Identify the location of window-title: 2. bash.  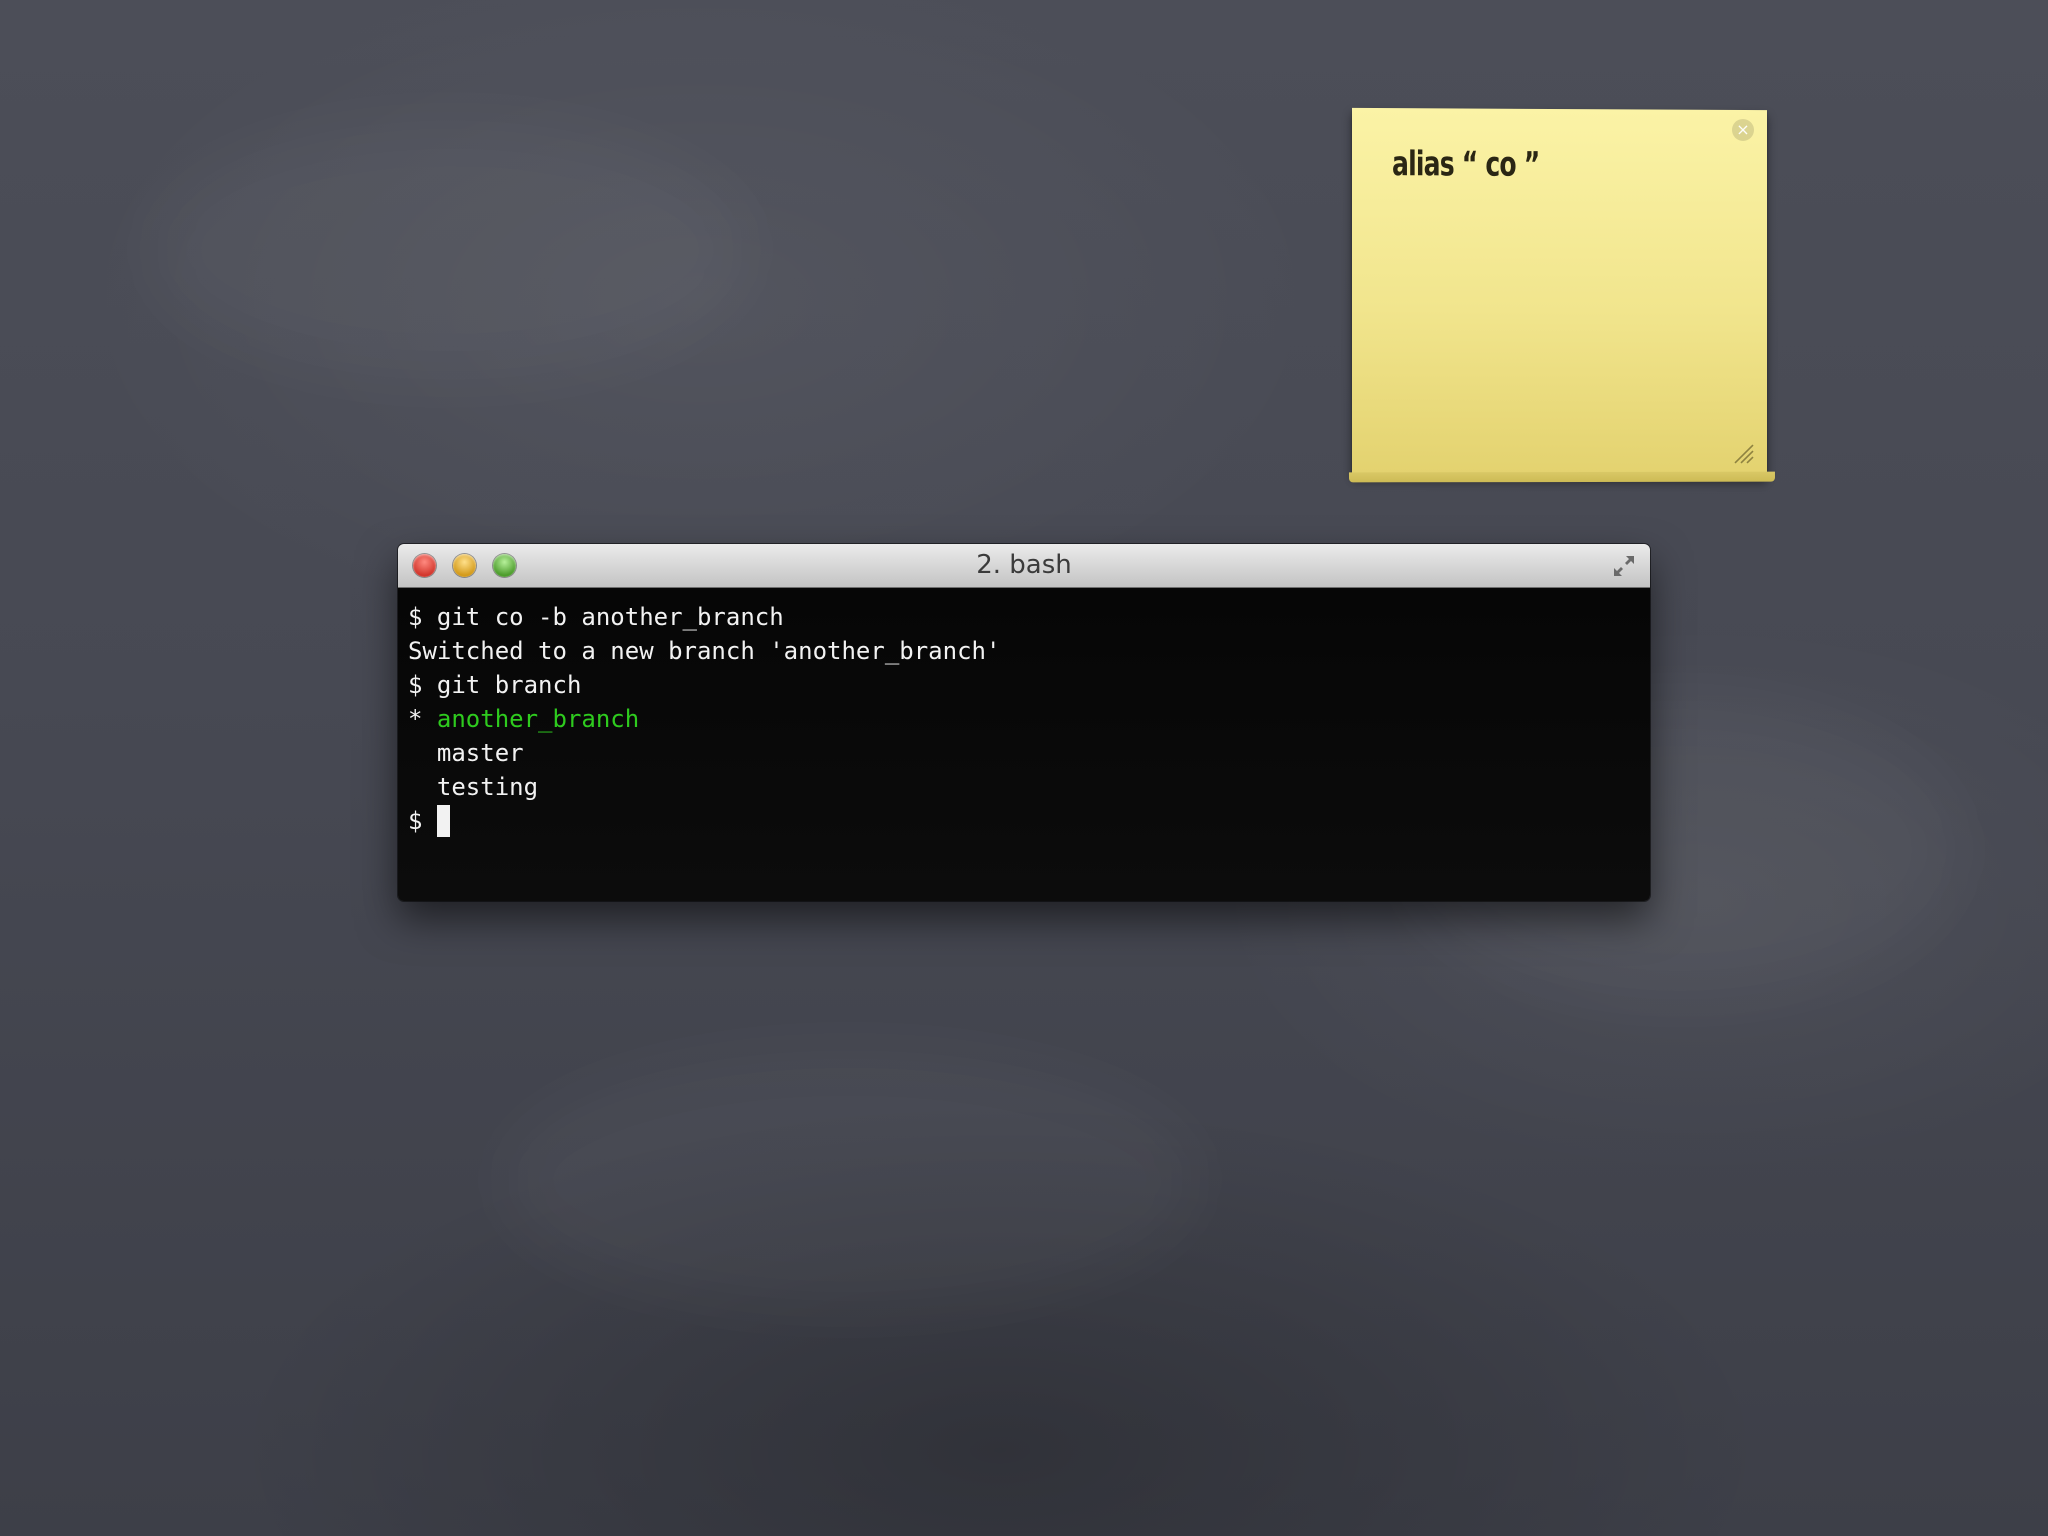
(1024, 565).